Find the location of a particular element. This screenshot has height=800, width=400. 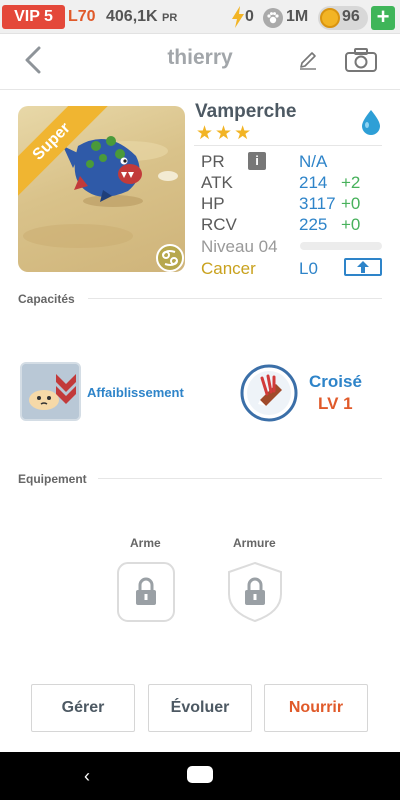

stat-value-atk: 214 is located at coordinates (313, 182).